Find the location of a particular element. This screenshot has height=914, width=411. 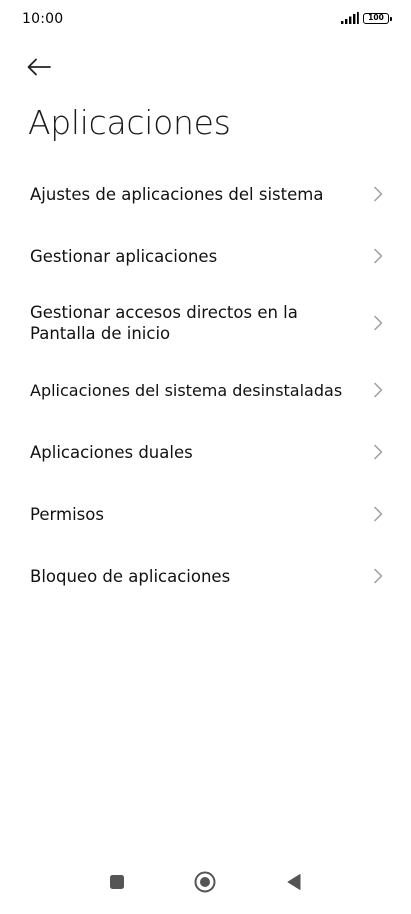

home-button is located at coordinates (205, 882).